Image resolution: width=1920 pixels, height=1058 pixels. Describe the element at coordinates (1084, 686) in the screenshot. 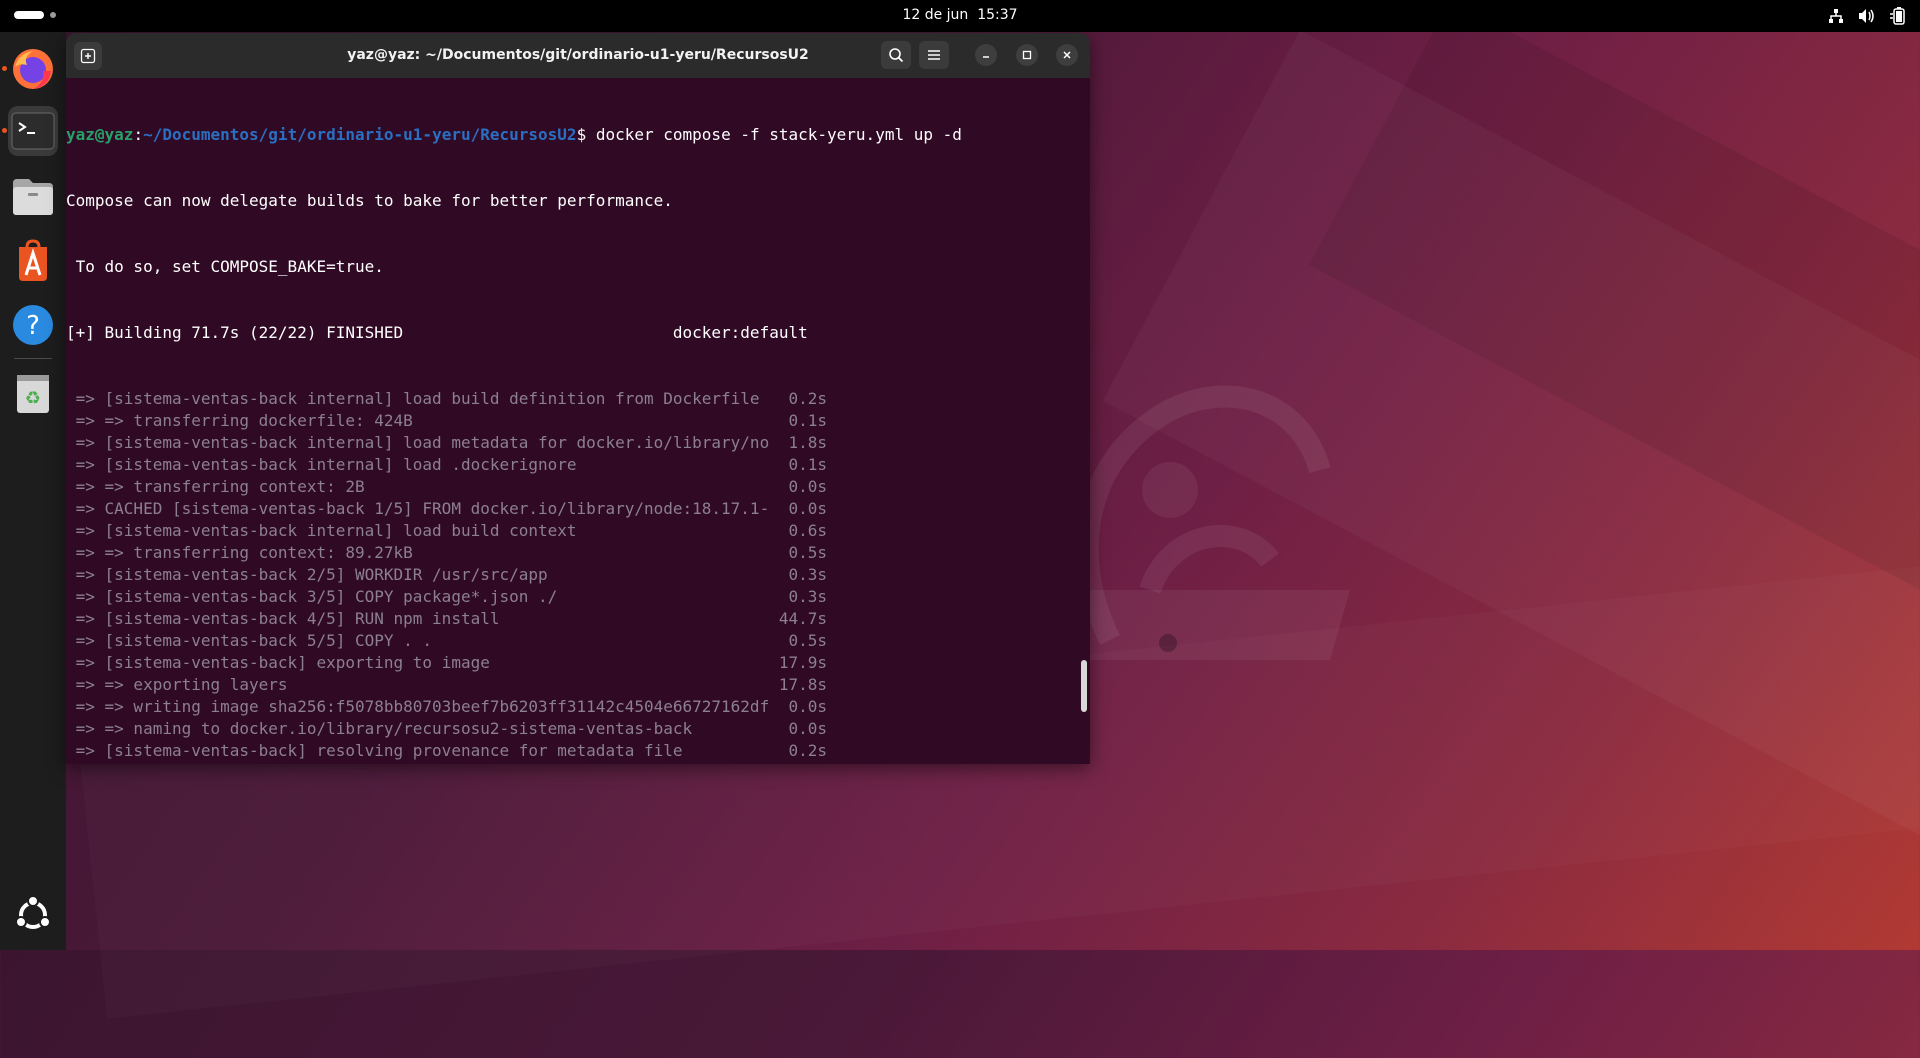

I see `terminal-scrollbar` at that location.